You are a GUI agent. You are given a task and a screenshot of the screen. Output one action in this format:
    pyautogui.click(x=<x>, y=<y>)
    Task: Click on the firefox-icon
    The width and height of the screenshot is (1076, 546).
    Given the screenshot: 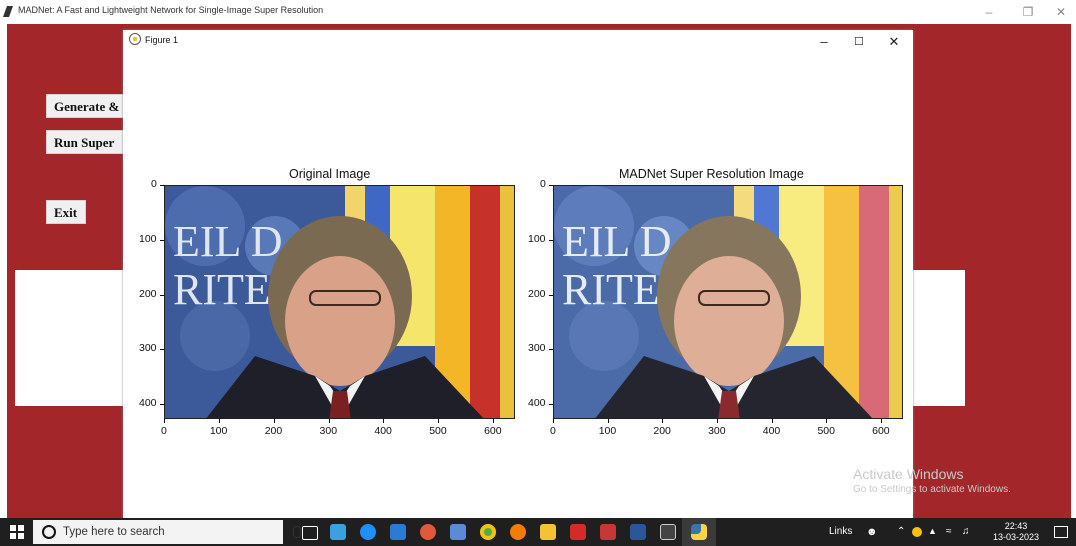 What is the action you would take?
    pyautogui.click(x=518, y=532)
    